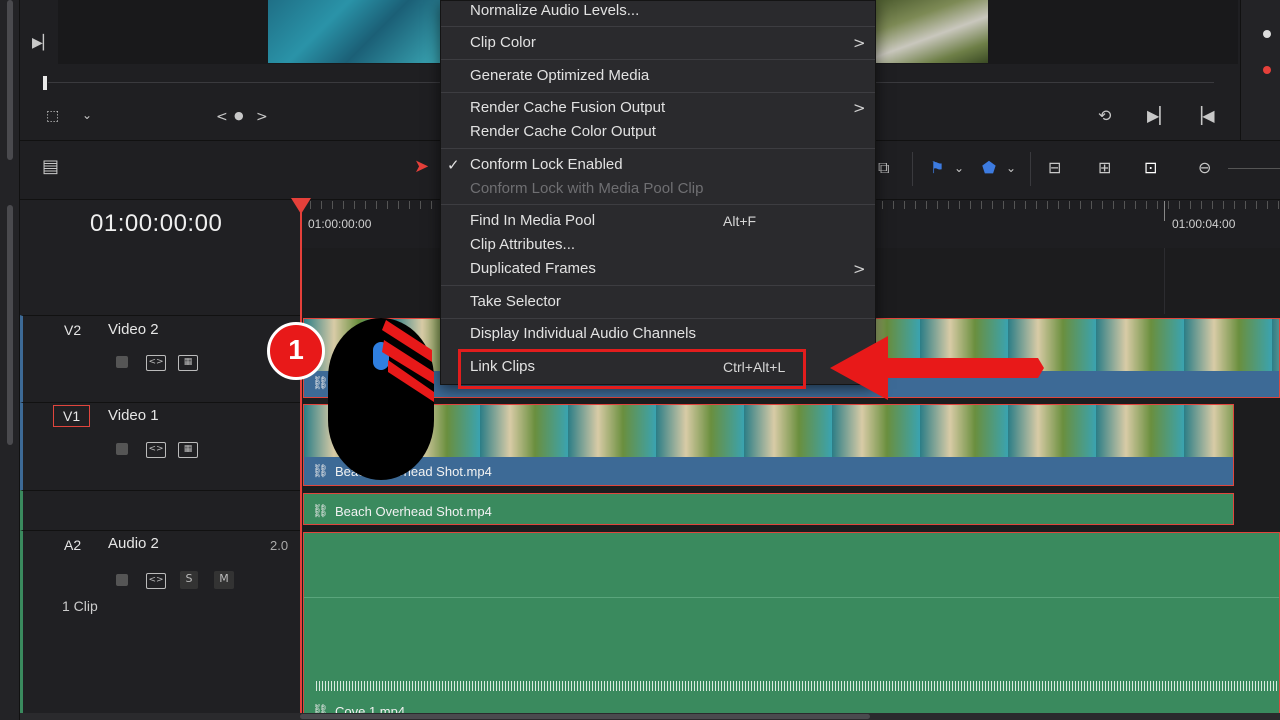  I want to click on menu-item-duplicated-frames: Duplicated Frames, so click(533, 268).